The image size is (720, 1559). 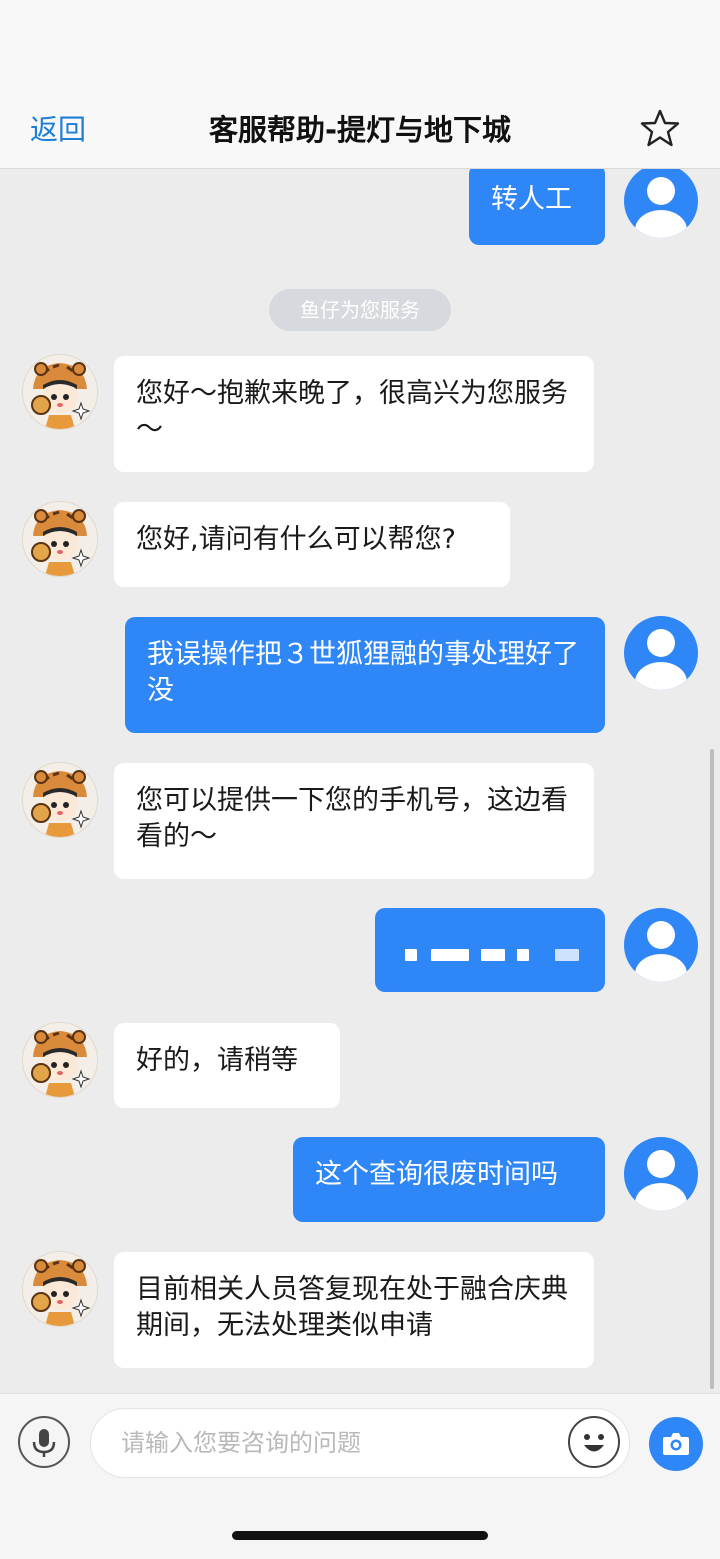 What do you see at coordinates (360, 1535) in the screenshot?
I see `home-indicator` at bounding box center [360, 1535].